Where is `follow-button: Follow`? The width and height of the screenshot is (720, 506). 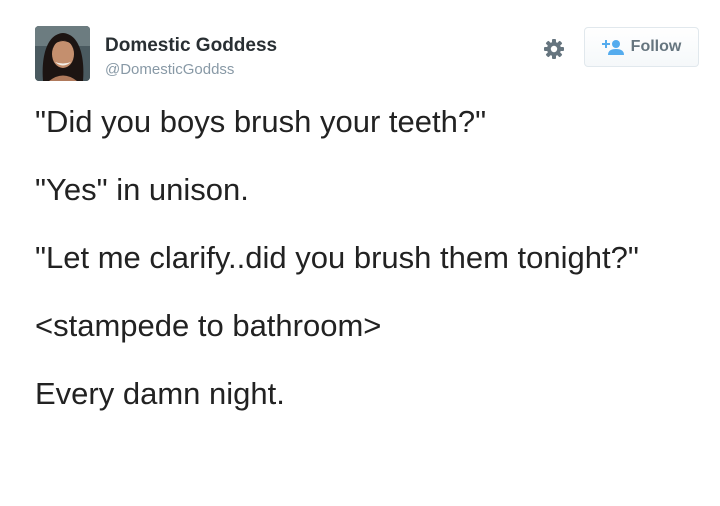 follow-button: Follow is located at coordinates (641, 47).